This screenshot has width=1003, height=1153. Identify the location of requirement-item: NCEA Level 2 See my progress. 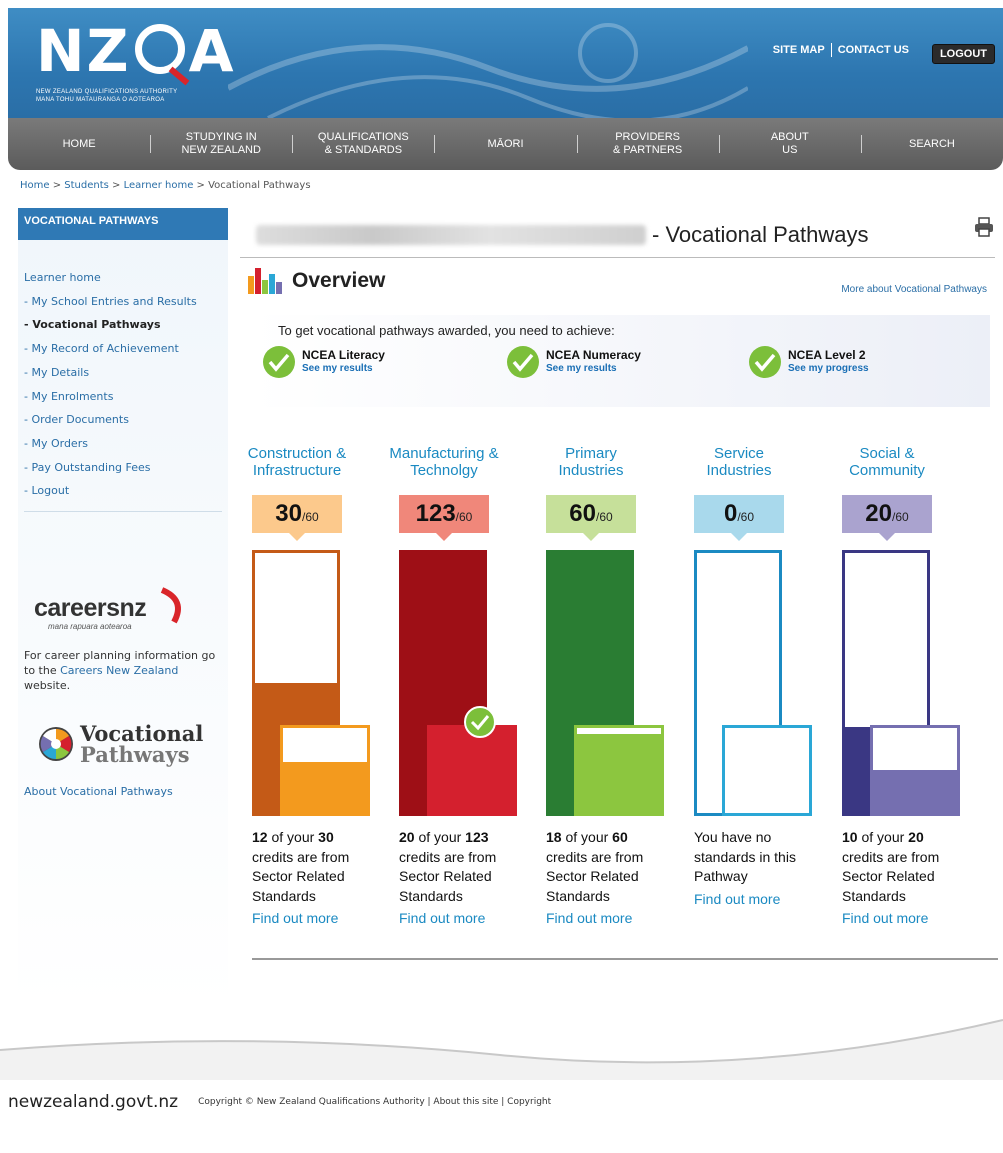
(808, 362).